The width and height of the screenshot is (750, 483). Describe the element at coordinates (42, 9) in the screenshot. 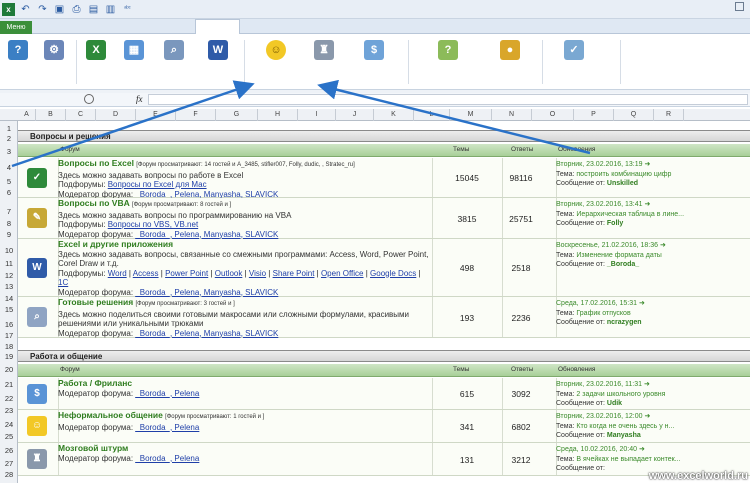

I see `redo-icon: ↷` at that location.